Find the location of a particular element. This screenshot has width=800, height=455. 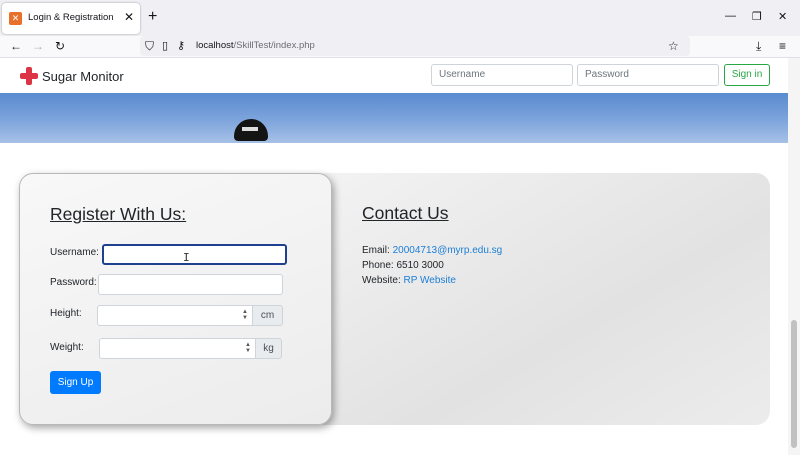

back-icon: ← is located at coordinates (16, 46).